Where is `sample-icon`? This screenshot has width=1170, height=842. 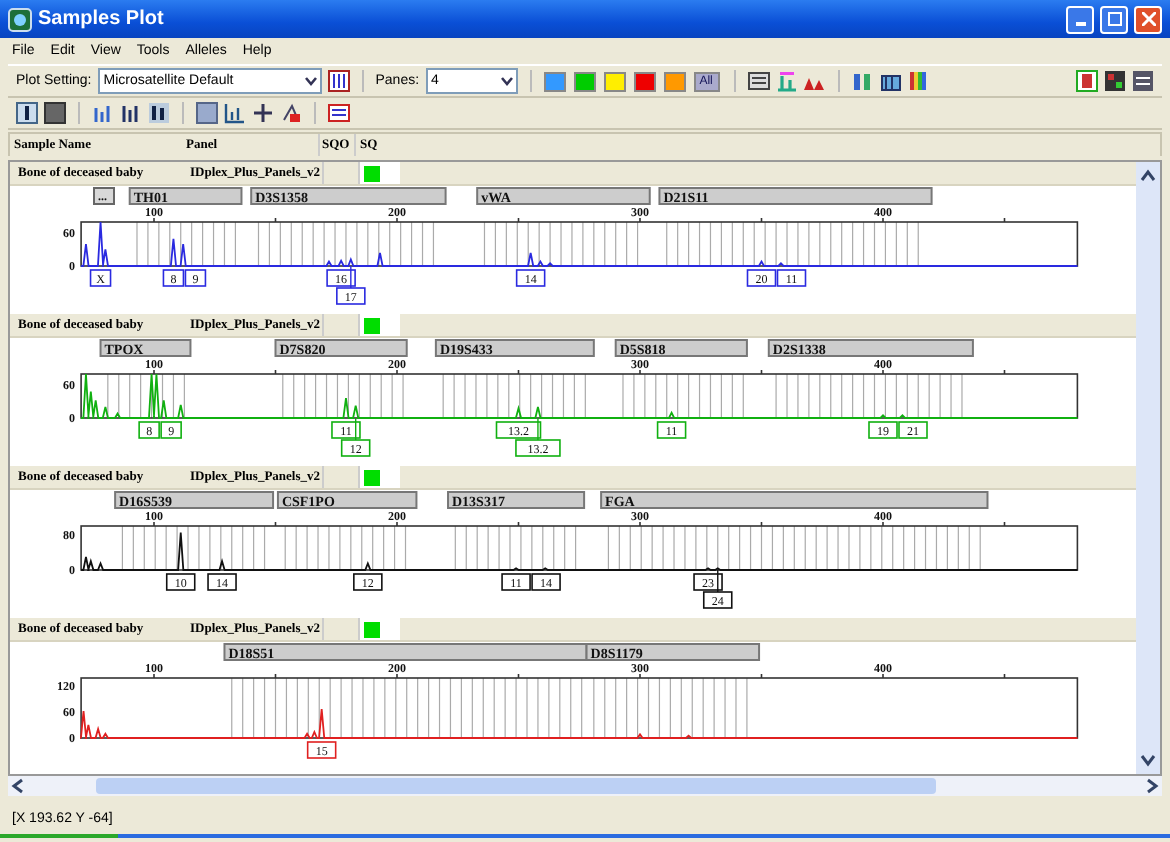
sample-icon is located at coordinates (27, 113).